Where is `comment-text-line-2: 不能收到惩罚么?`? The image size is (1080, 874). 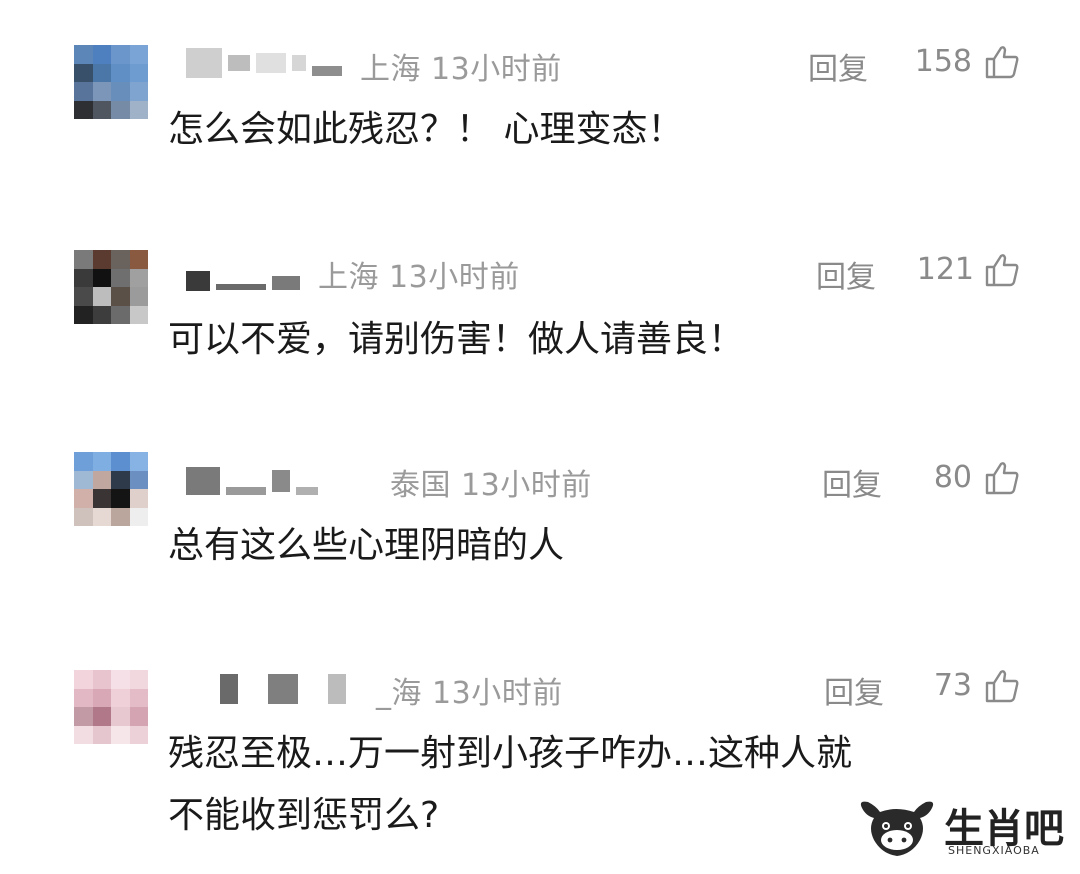 comment-text-line-2: 不能收到惩罚么? is located at coordinates (304, 815).